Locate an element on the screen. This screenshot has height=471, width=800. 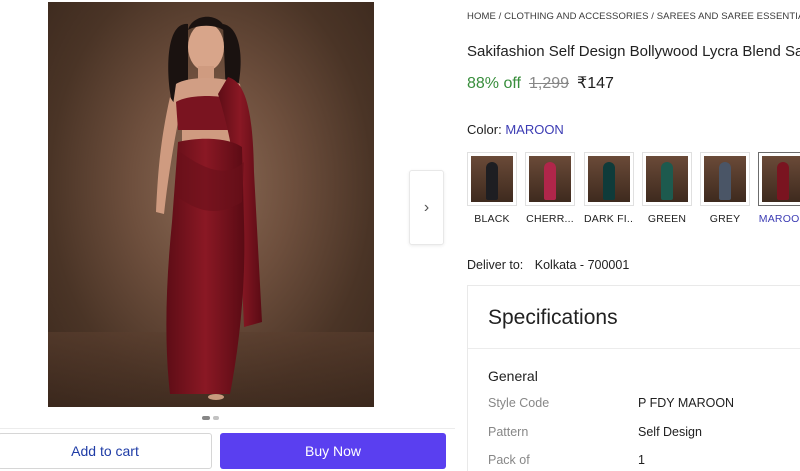
mrp-price: 1,299 is located at coordinates (549, 83).